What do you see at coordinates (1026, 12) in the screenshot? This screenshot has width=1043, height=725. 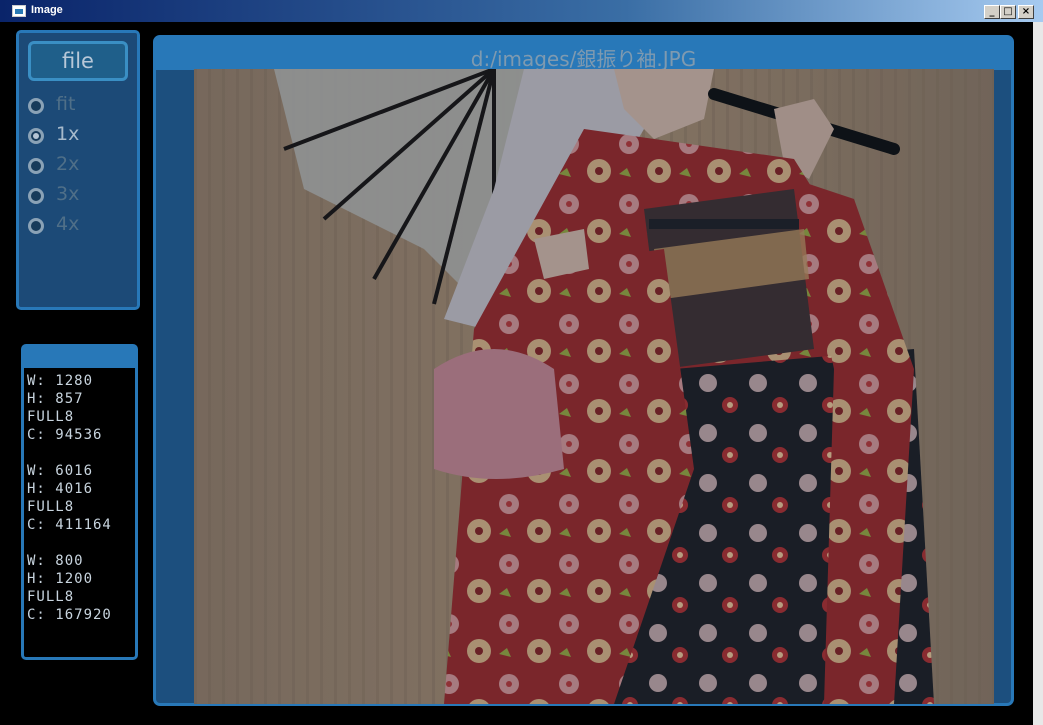 I see `close-button: ×` at bounding box center [1026, 12].